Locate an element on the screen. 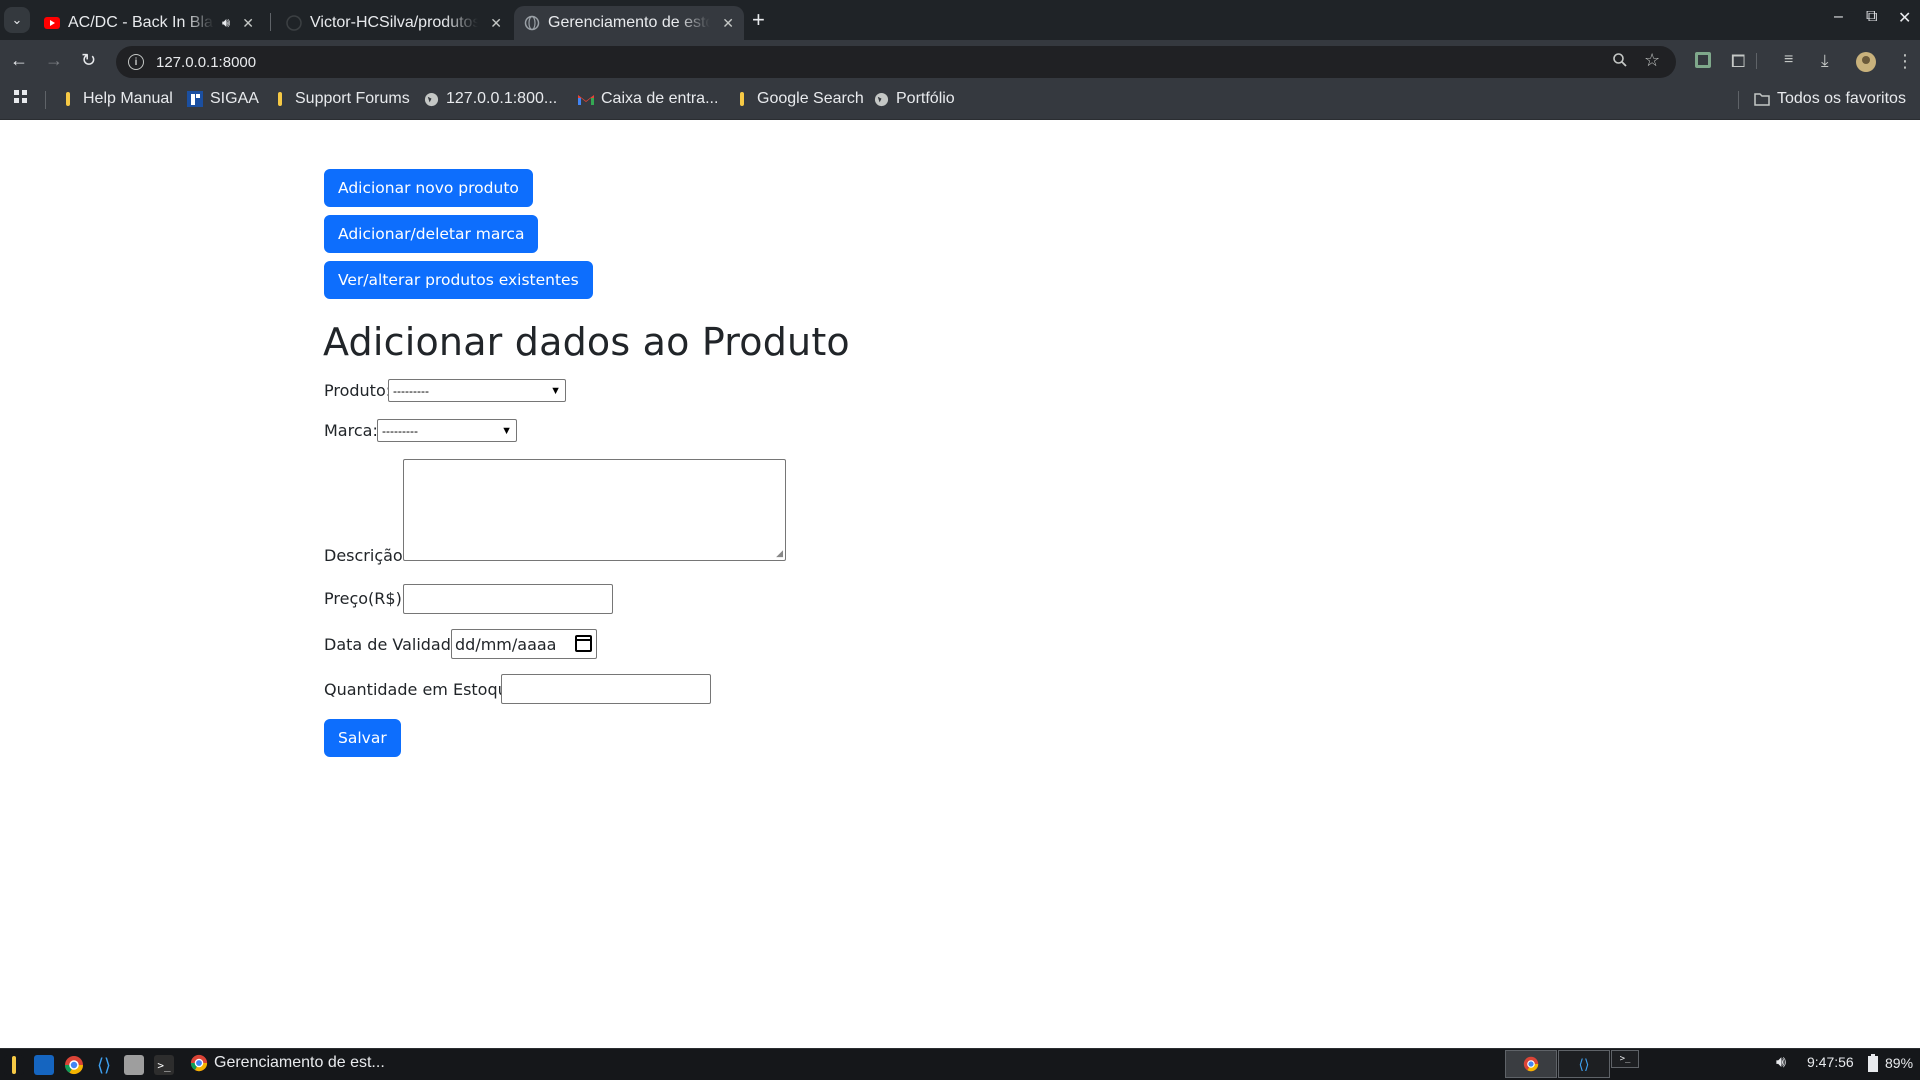  bookmark-label: Portfólio is located at coordinates (925, 98).